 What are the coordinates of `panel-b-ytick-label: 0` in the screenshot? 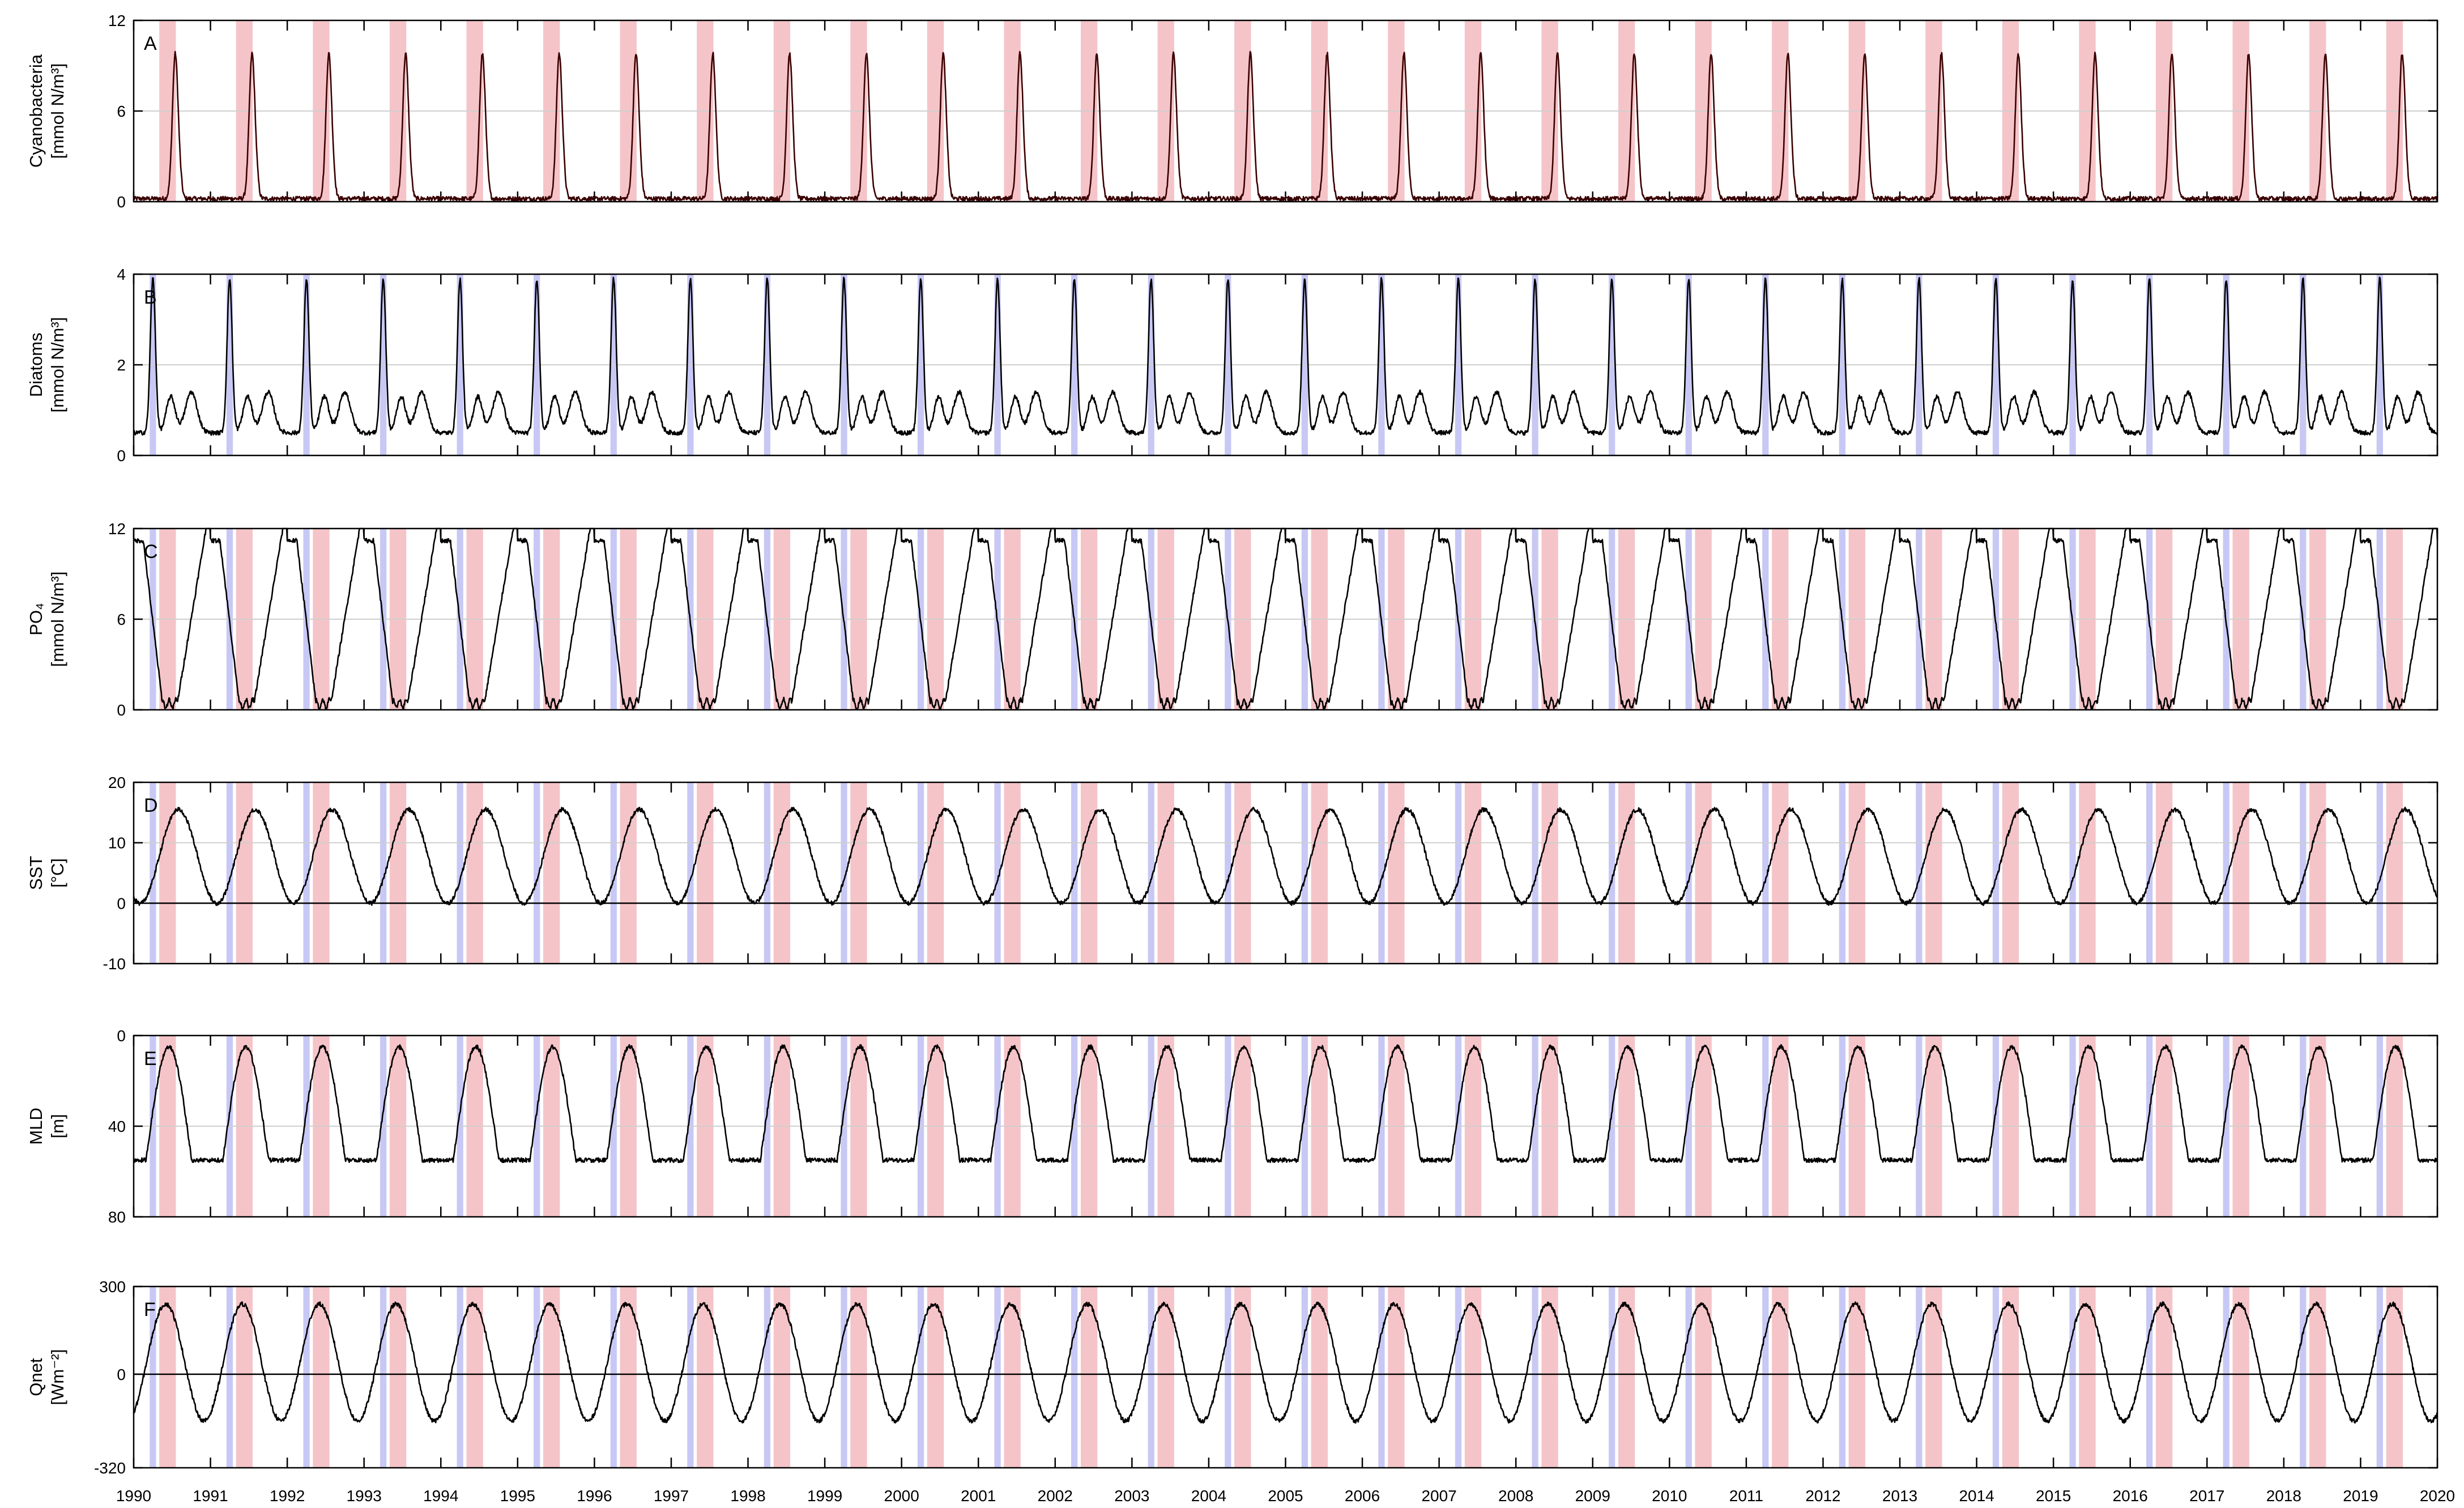 It's located at (121, 456).